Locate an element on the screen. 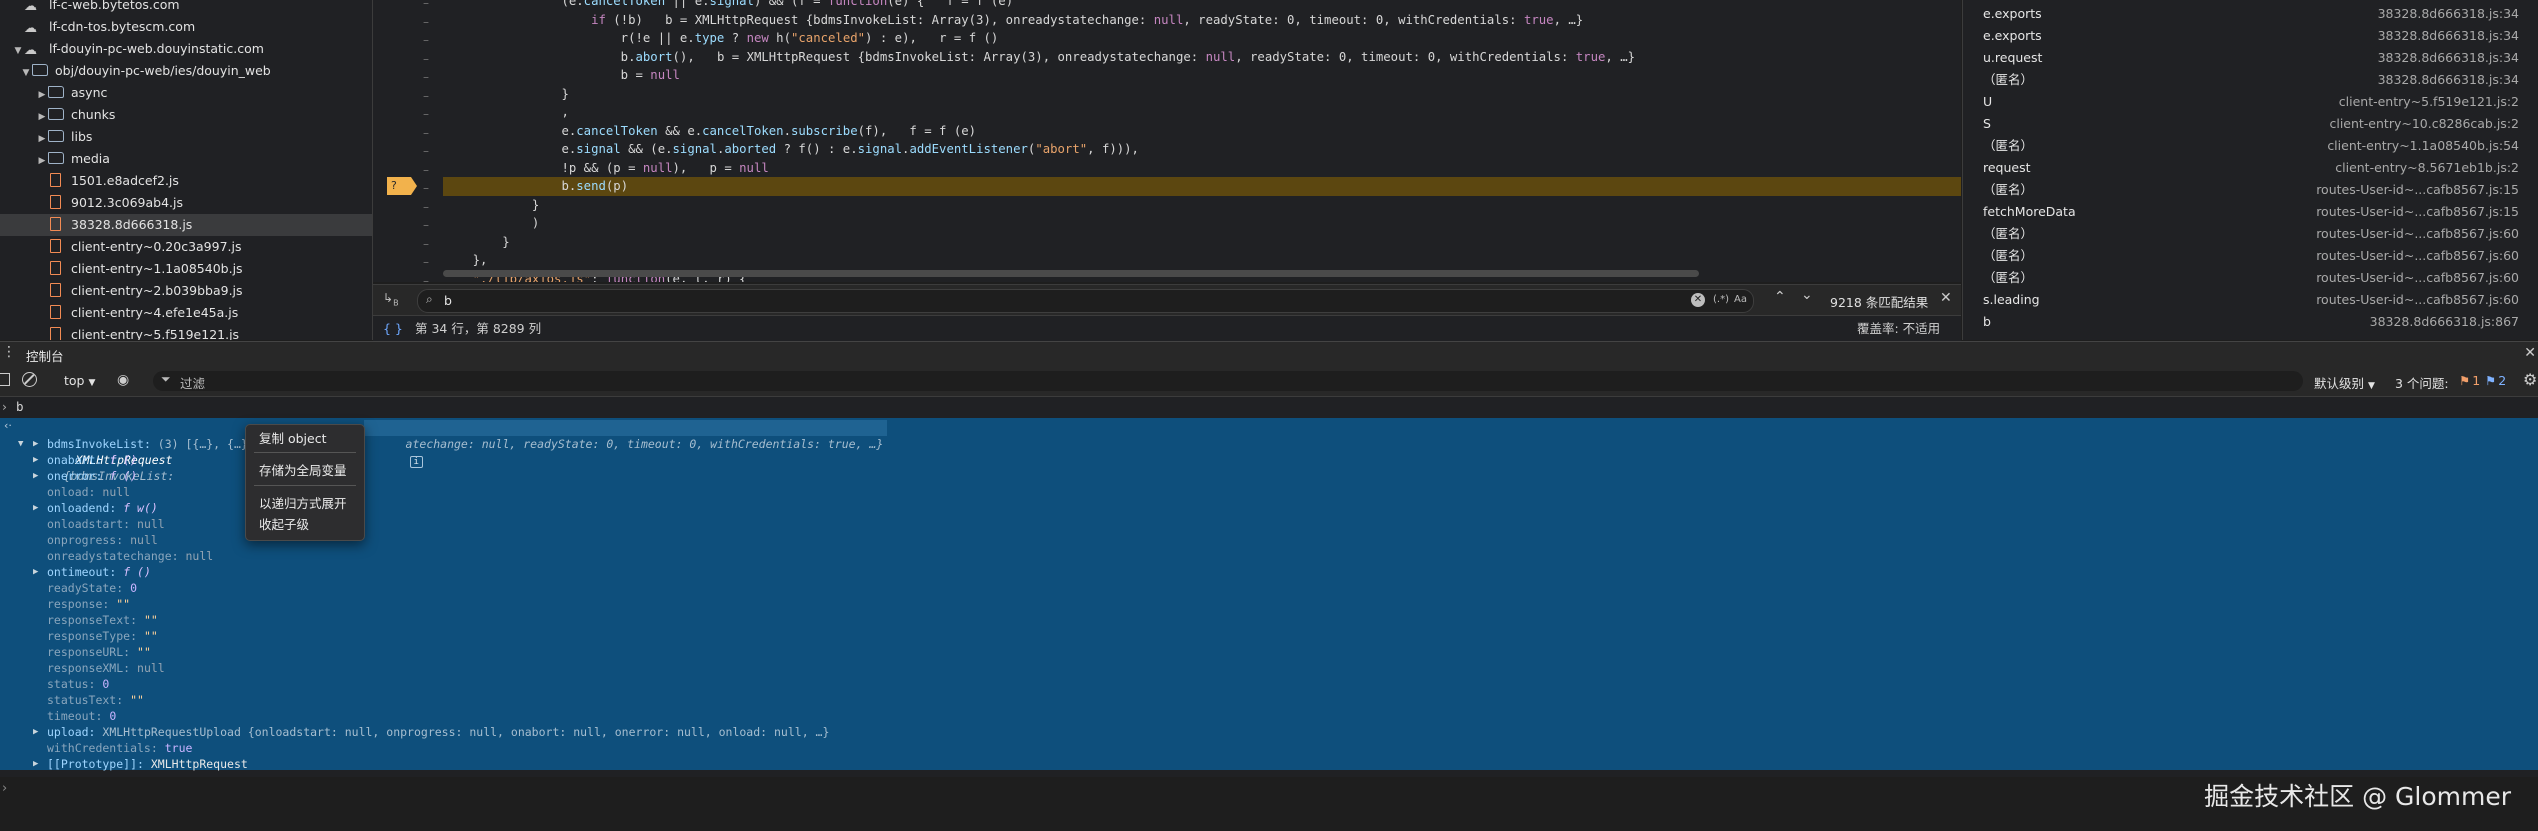 This screenshot has height=831, width=2538. log-level-selector: 默认级别 ▼ is located at coordinates (2344, 382).